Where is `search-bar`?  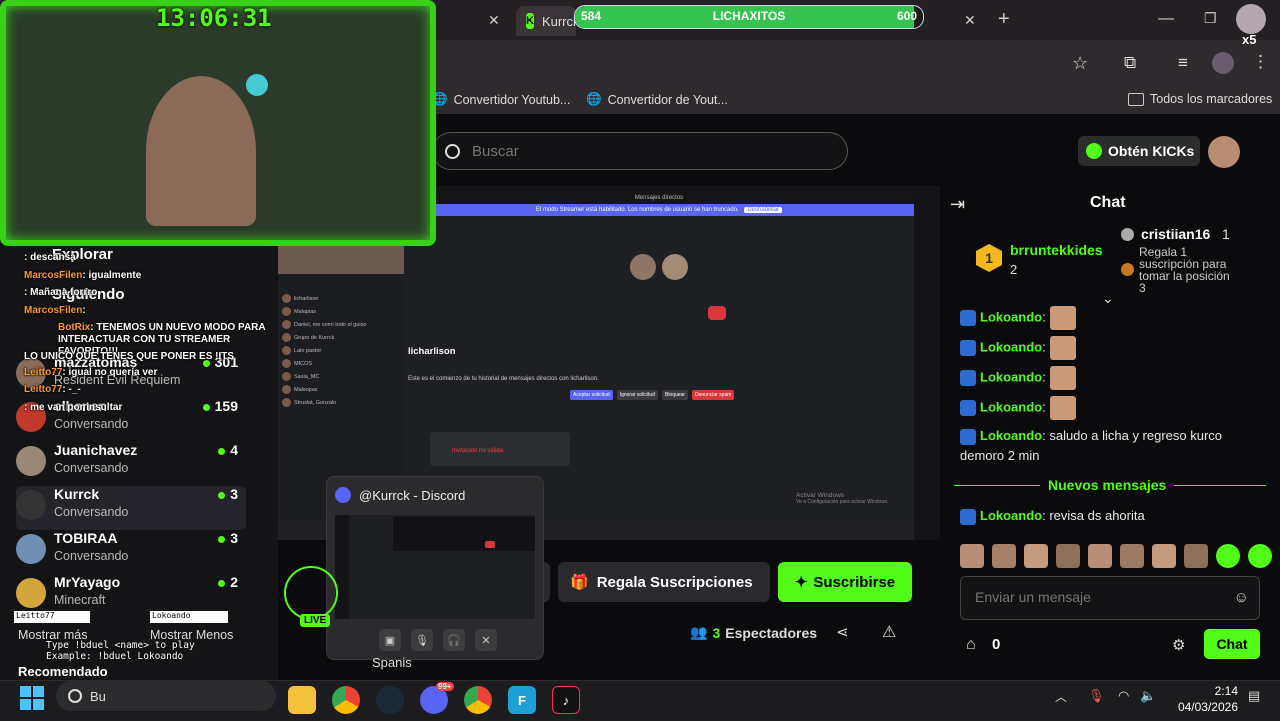 search-bar is located at coordinates (640, 151).